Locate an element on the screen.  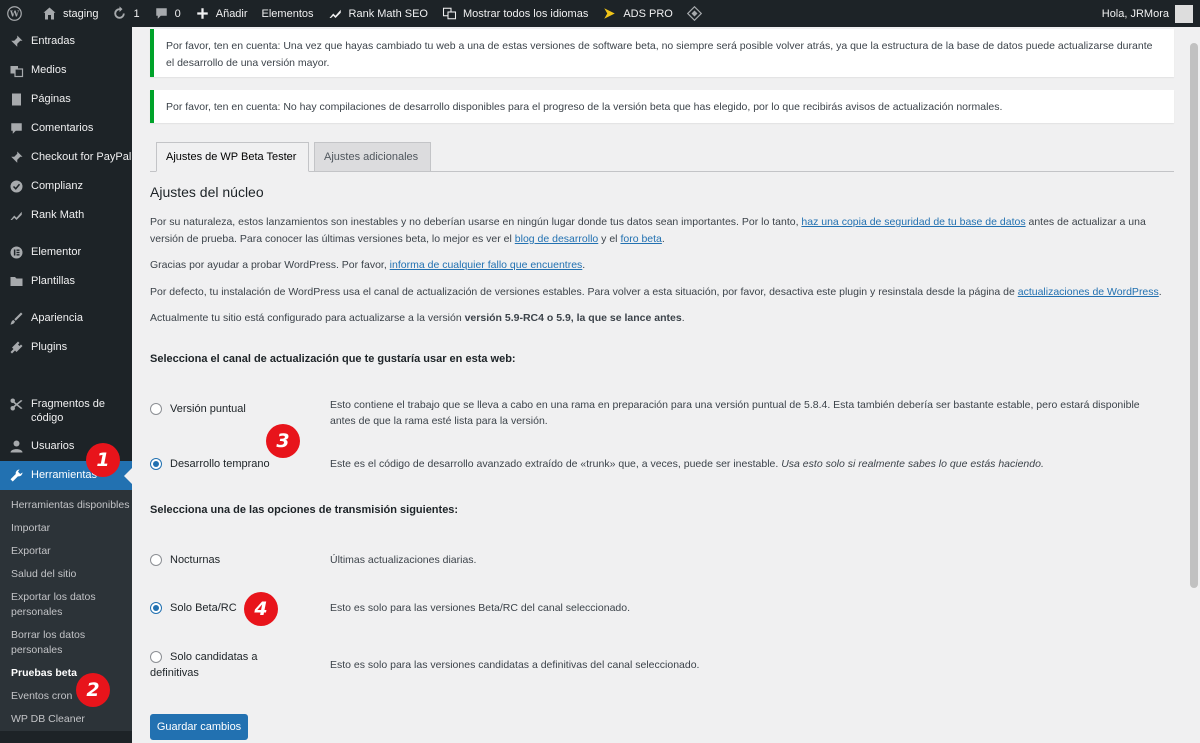
option-label: Nocturnas is located at coordinates (195, 560).